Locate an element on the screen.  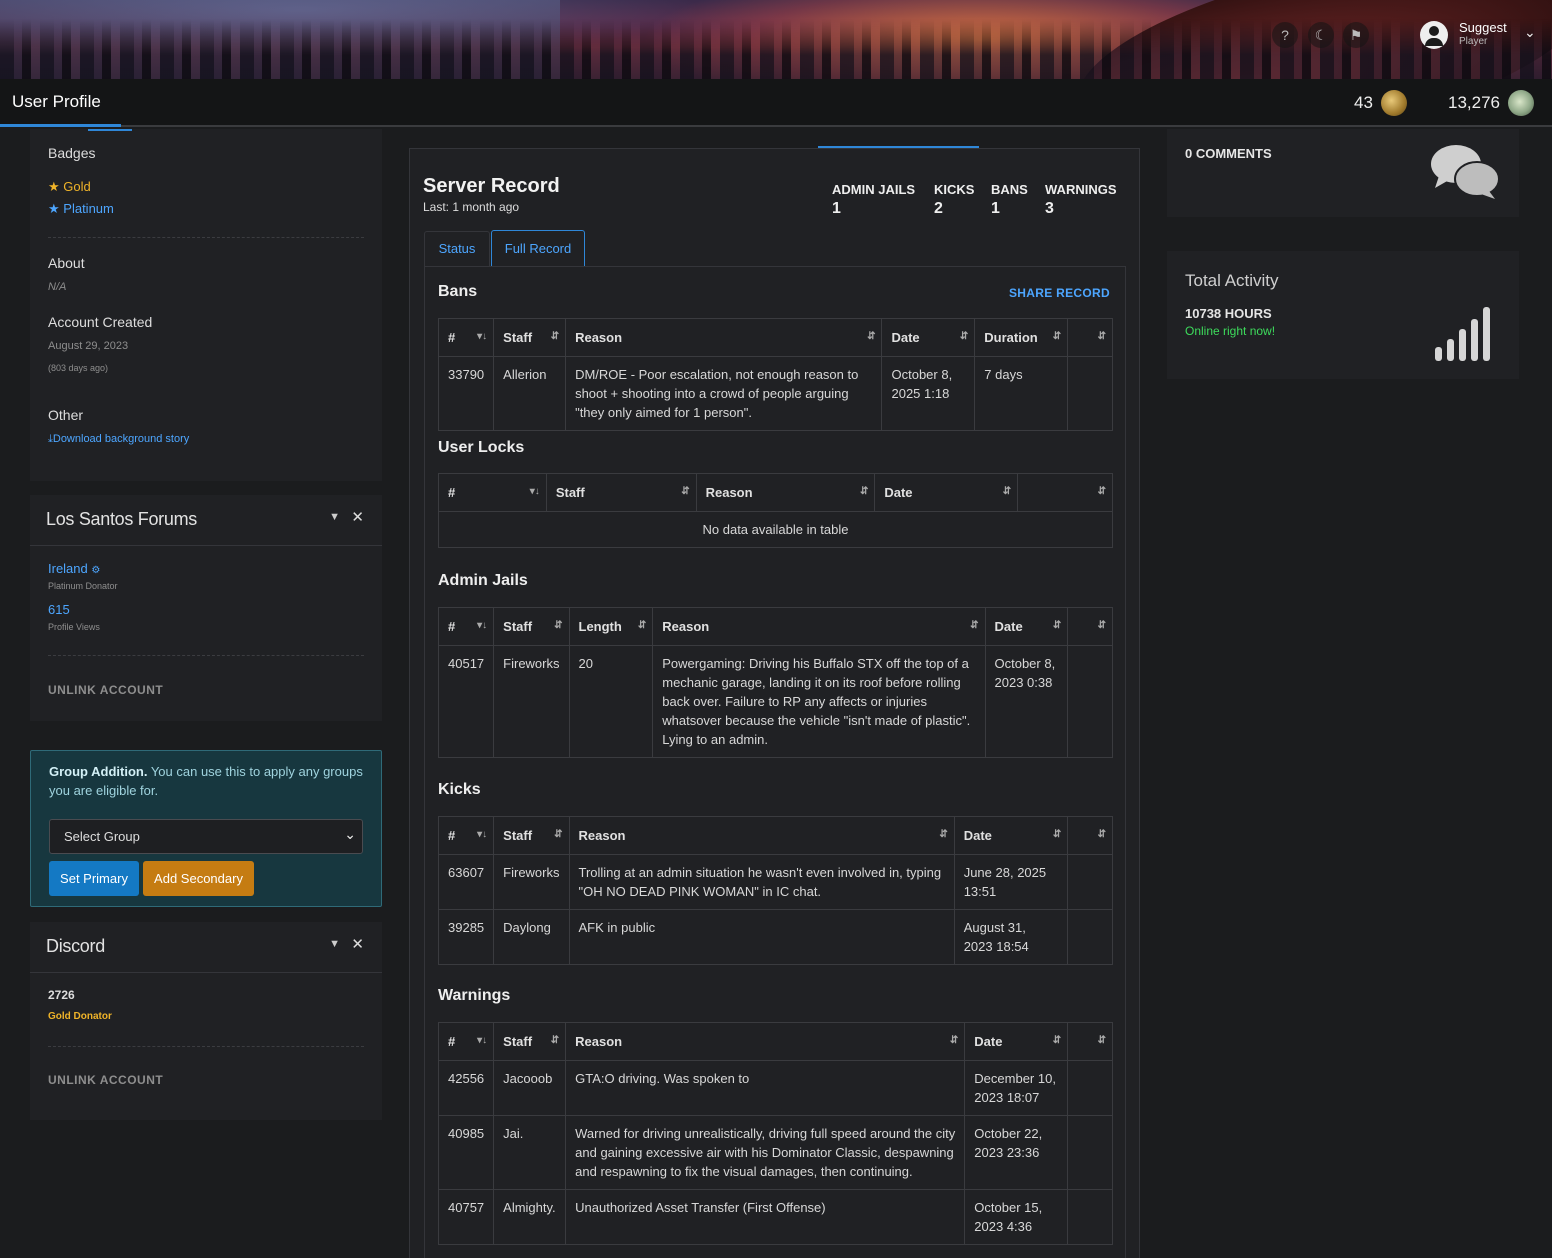
forum-user-link: Ireland ⚙ is located at coordinates (74, 568).